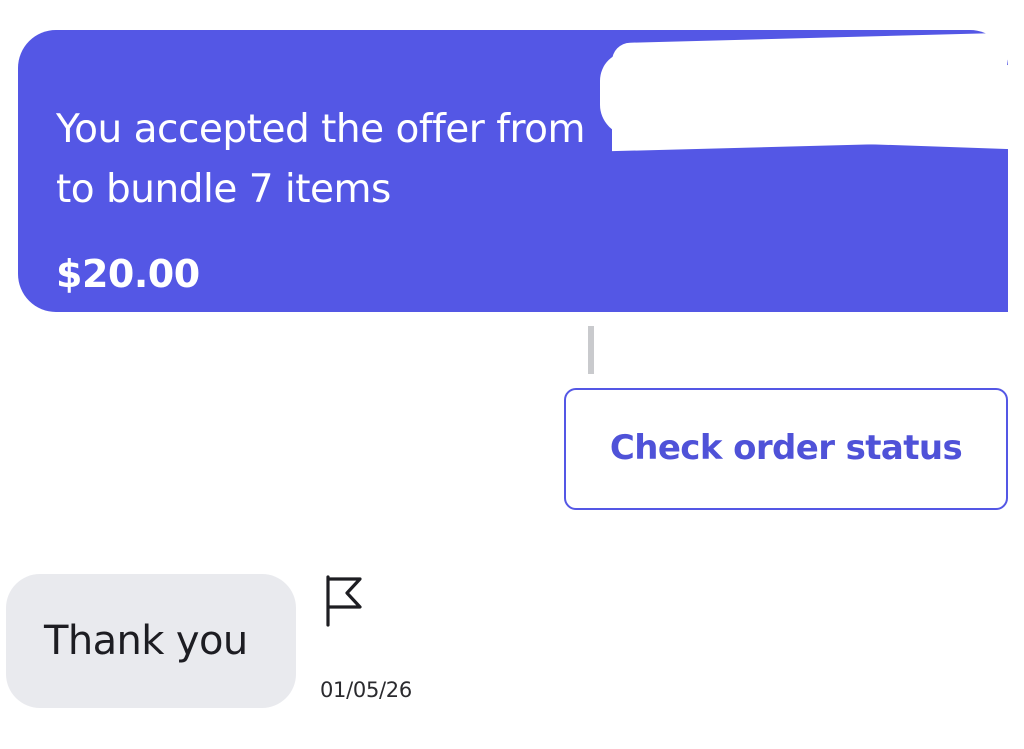 Image resolution: width=1024 pixels, height=749 pixels. What do you see at coordinates (321, 129) in the screenshot?
I see `offer-message-line-1: You accepted the offer from` at bounding box center [321, 129].